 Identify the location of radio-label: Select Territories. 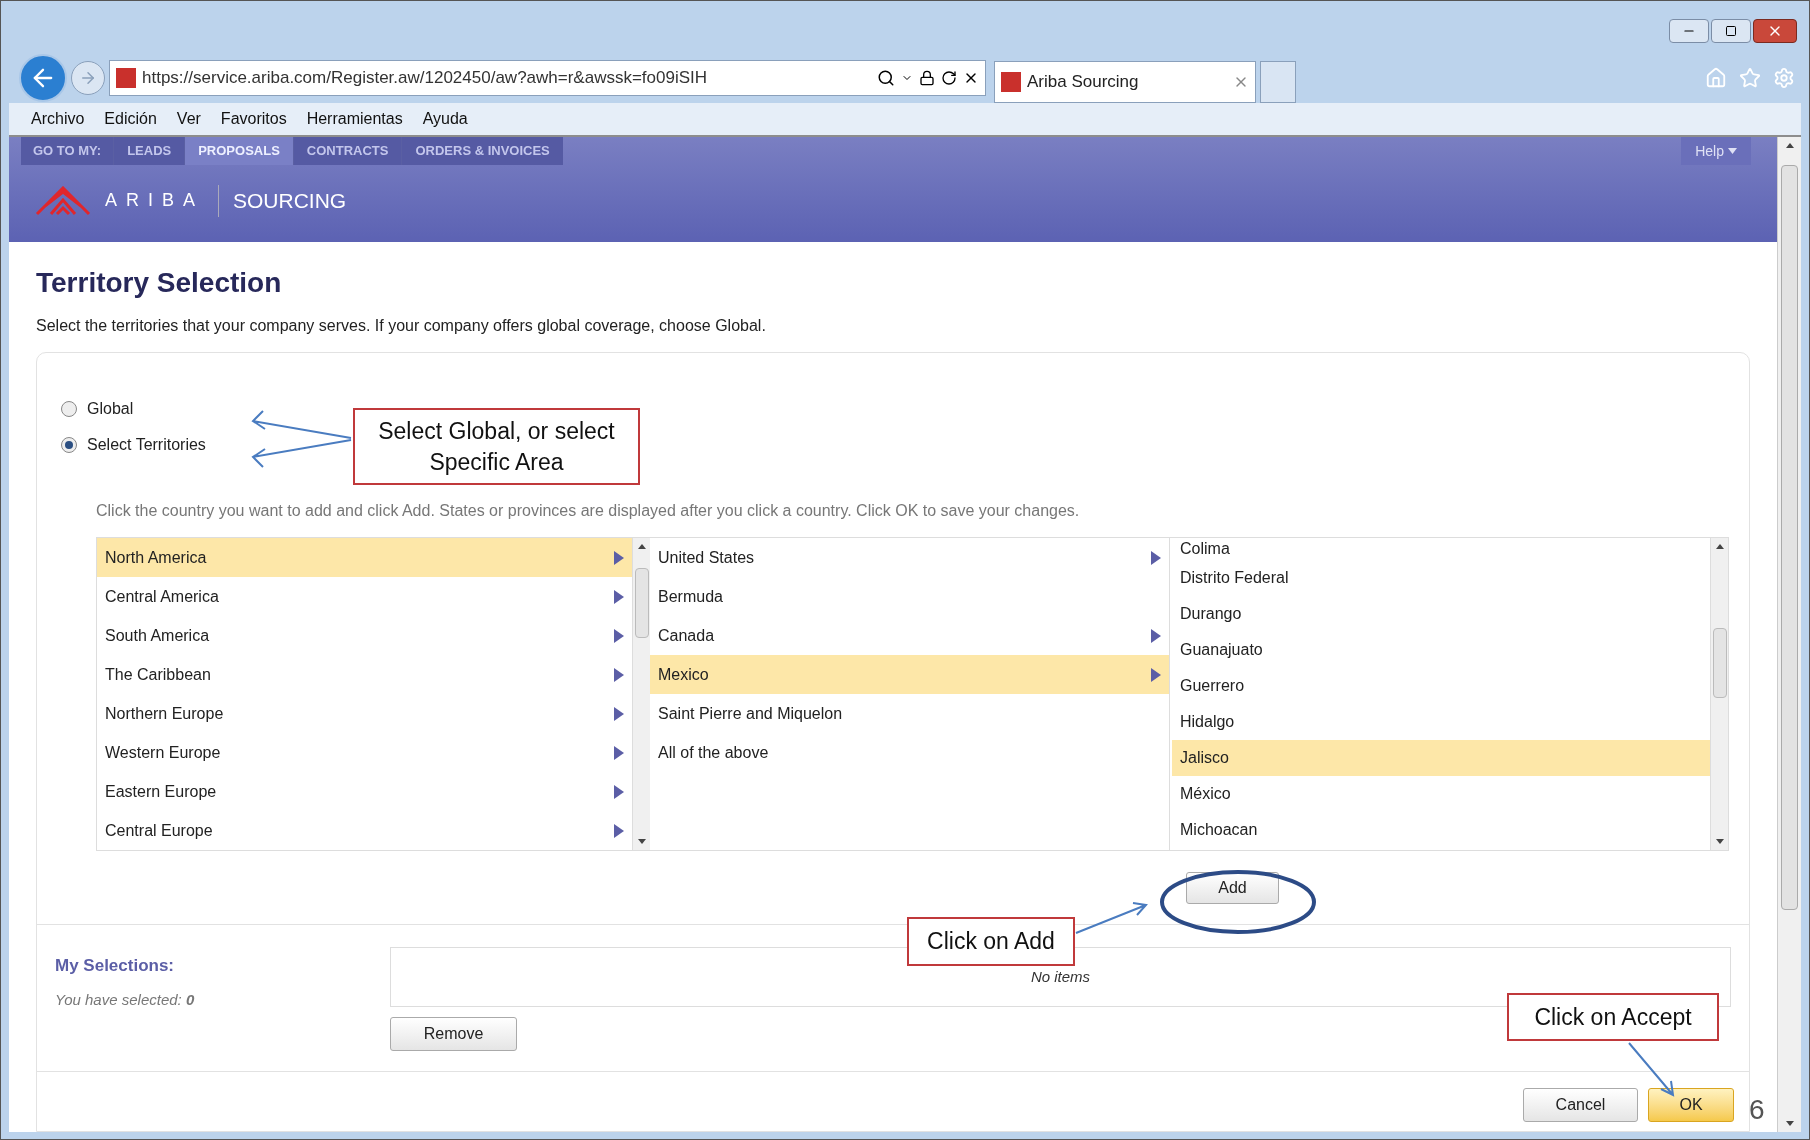
(146, 445).